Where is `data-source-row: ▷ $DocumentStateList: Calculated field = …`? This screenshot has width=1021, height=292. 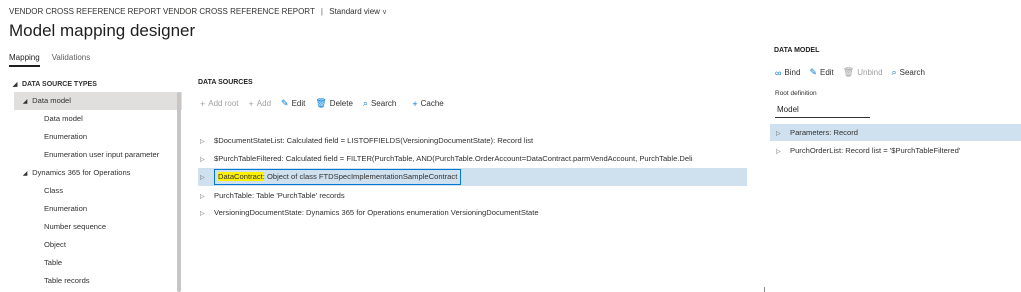
data-source-row: ▷ $DocumentStateList: Calculated field = … is located at coordinates (366, 140).